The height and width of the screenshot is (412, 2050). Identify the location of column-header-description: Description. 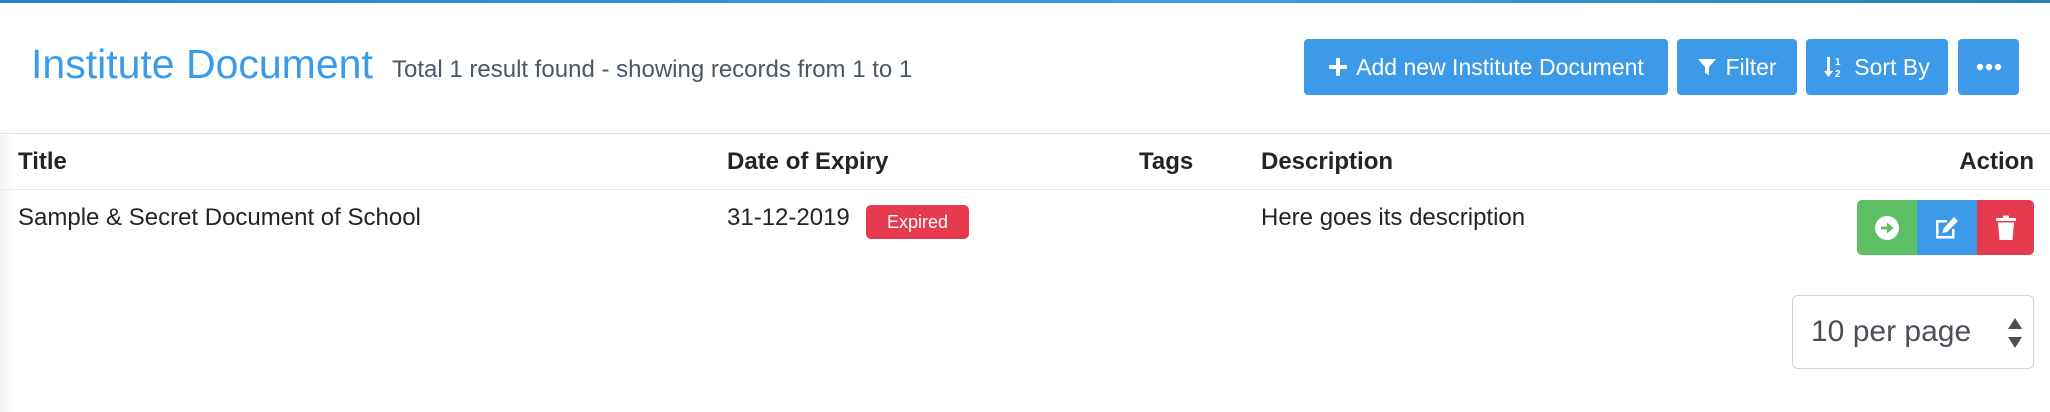
(1327, 162).